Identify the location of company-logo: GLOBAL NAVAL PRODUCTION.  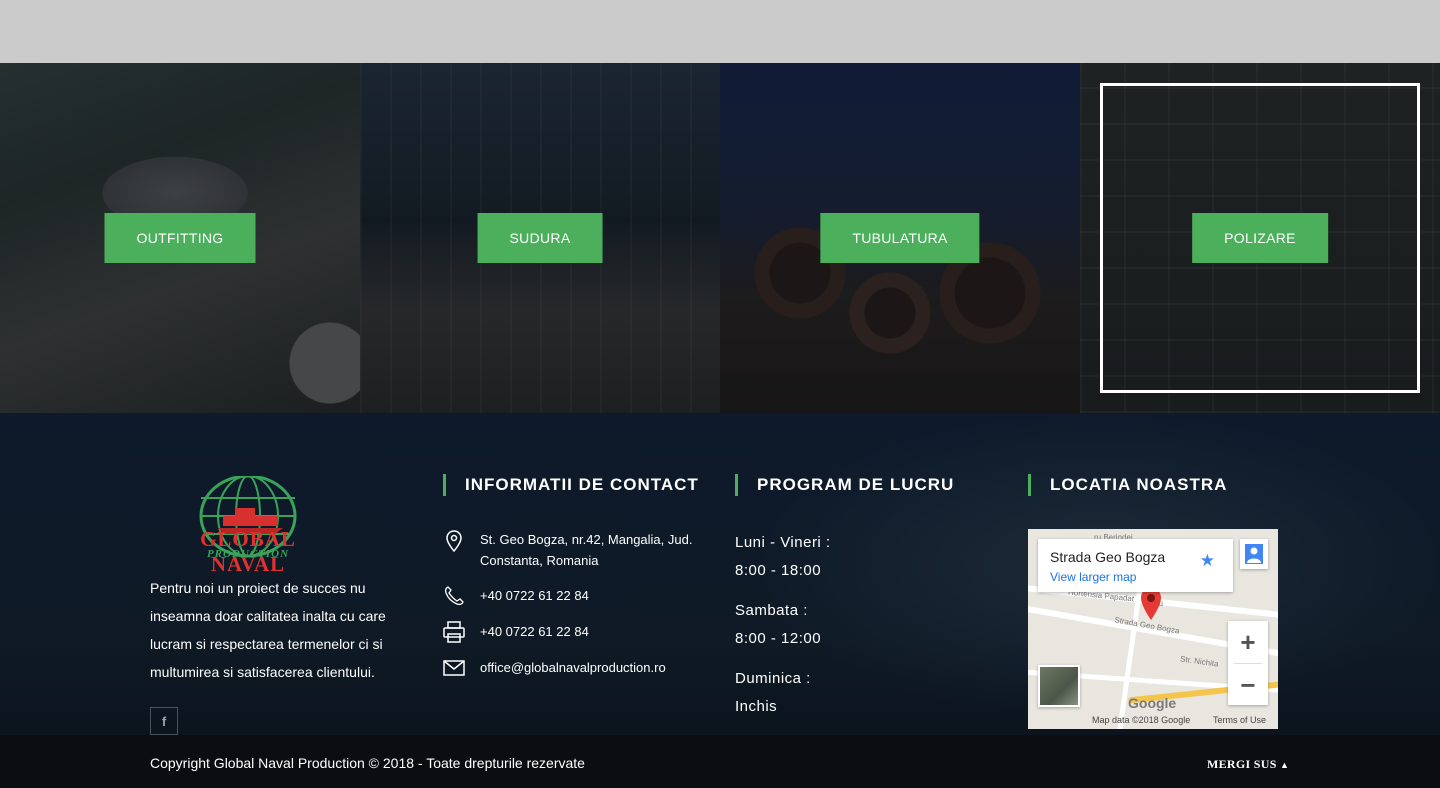
(248, 525).